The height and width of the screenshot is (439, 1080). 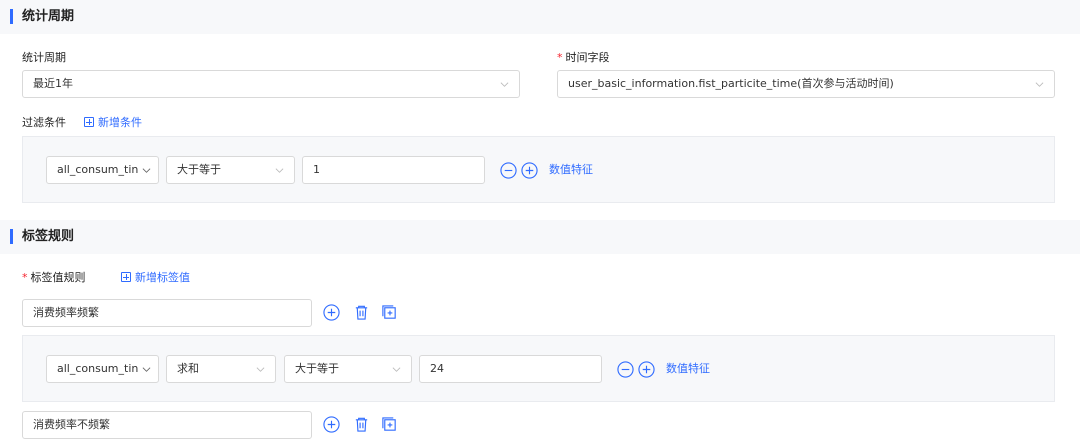 I want to click on filter-field-select: all_consum_tin, so click(x=102, y=170).